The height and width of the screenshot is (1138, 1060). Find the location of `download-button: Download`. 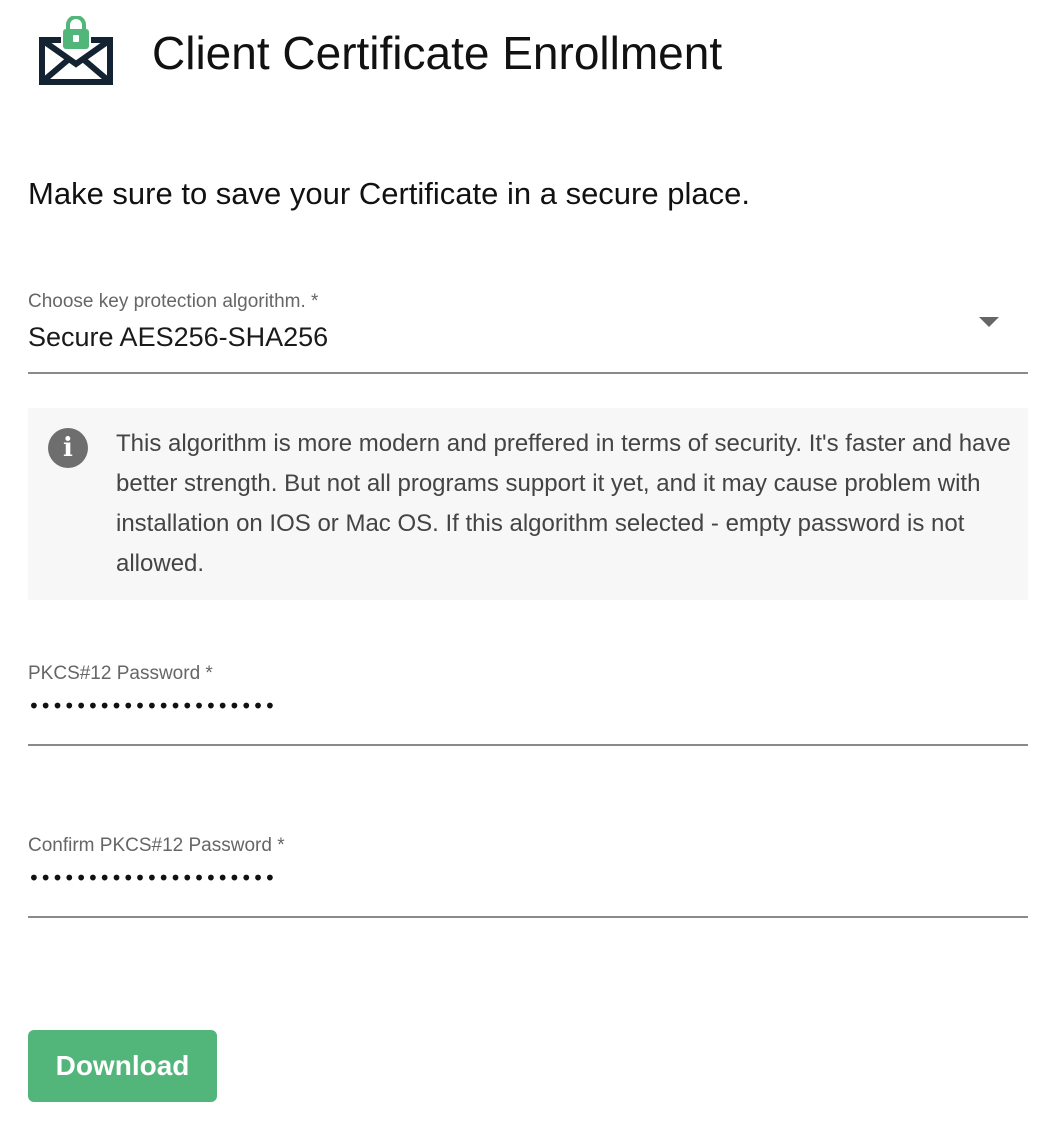

download-button: Download is located at coordinates (122, 1066).